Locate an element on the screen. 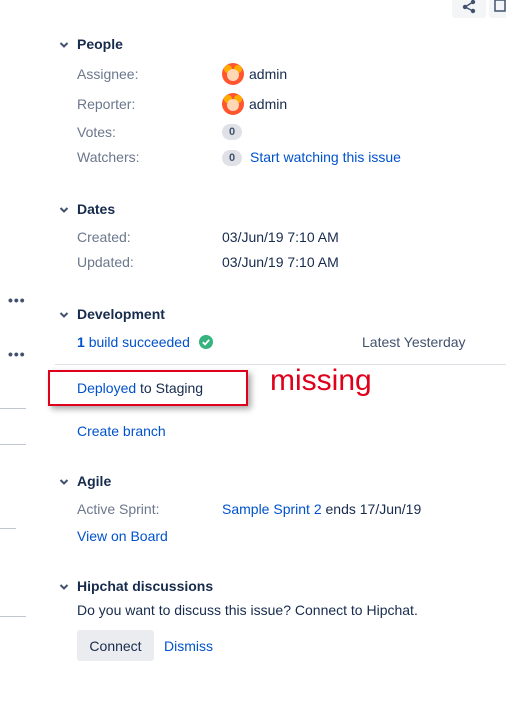 The height and width of the screenshot is (716, 506). assignee-value: admin is located at coordinates (268, 74).